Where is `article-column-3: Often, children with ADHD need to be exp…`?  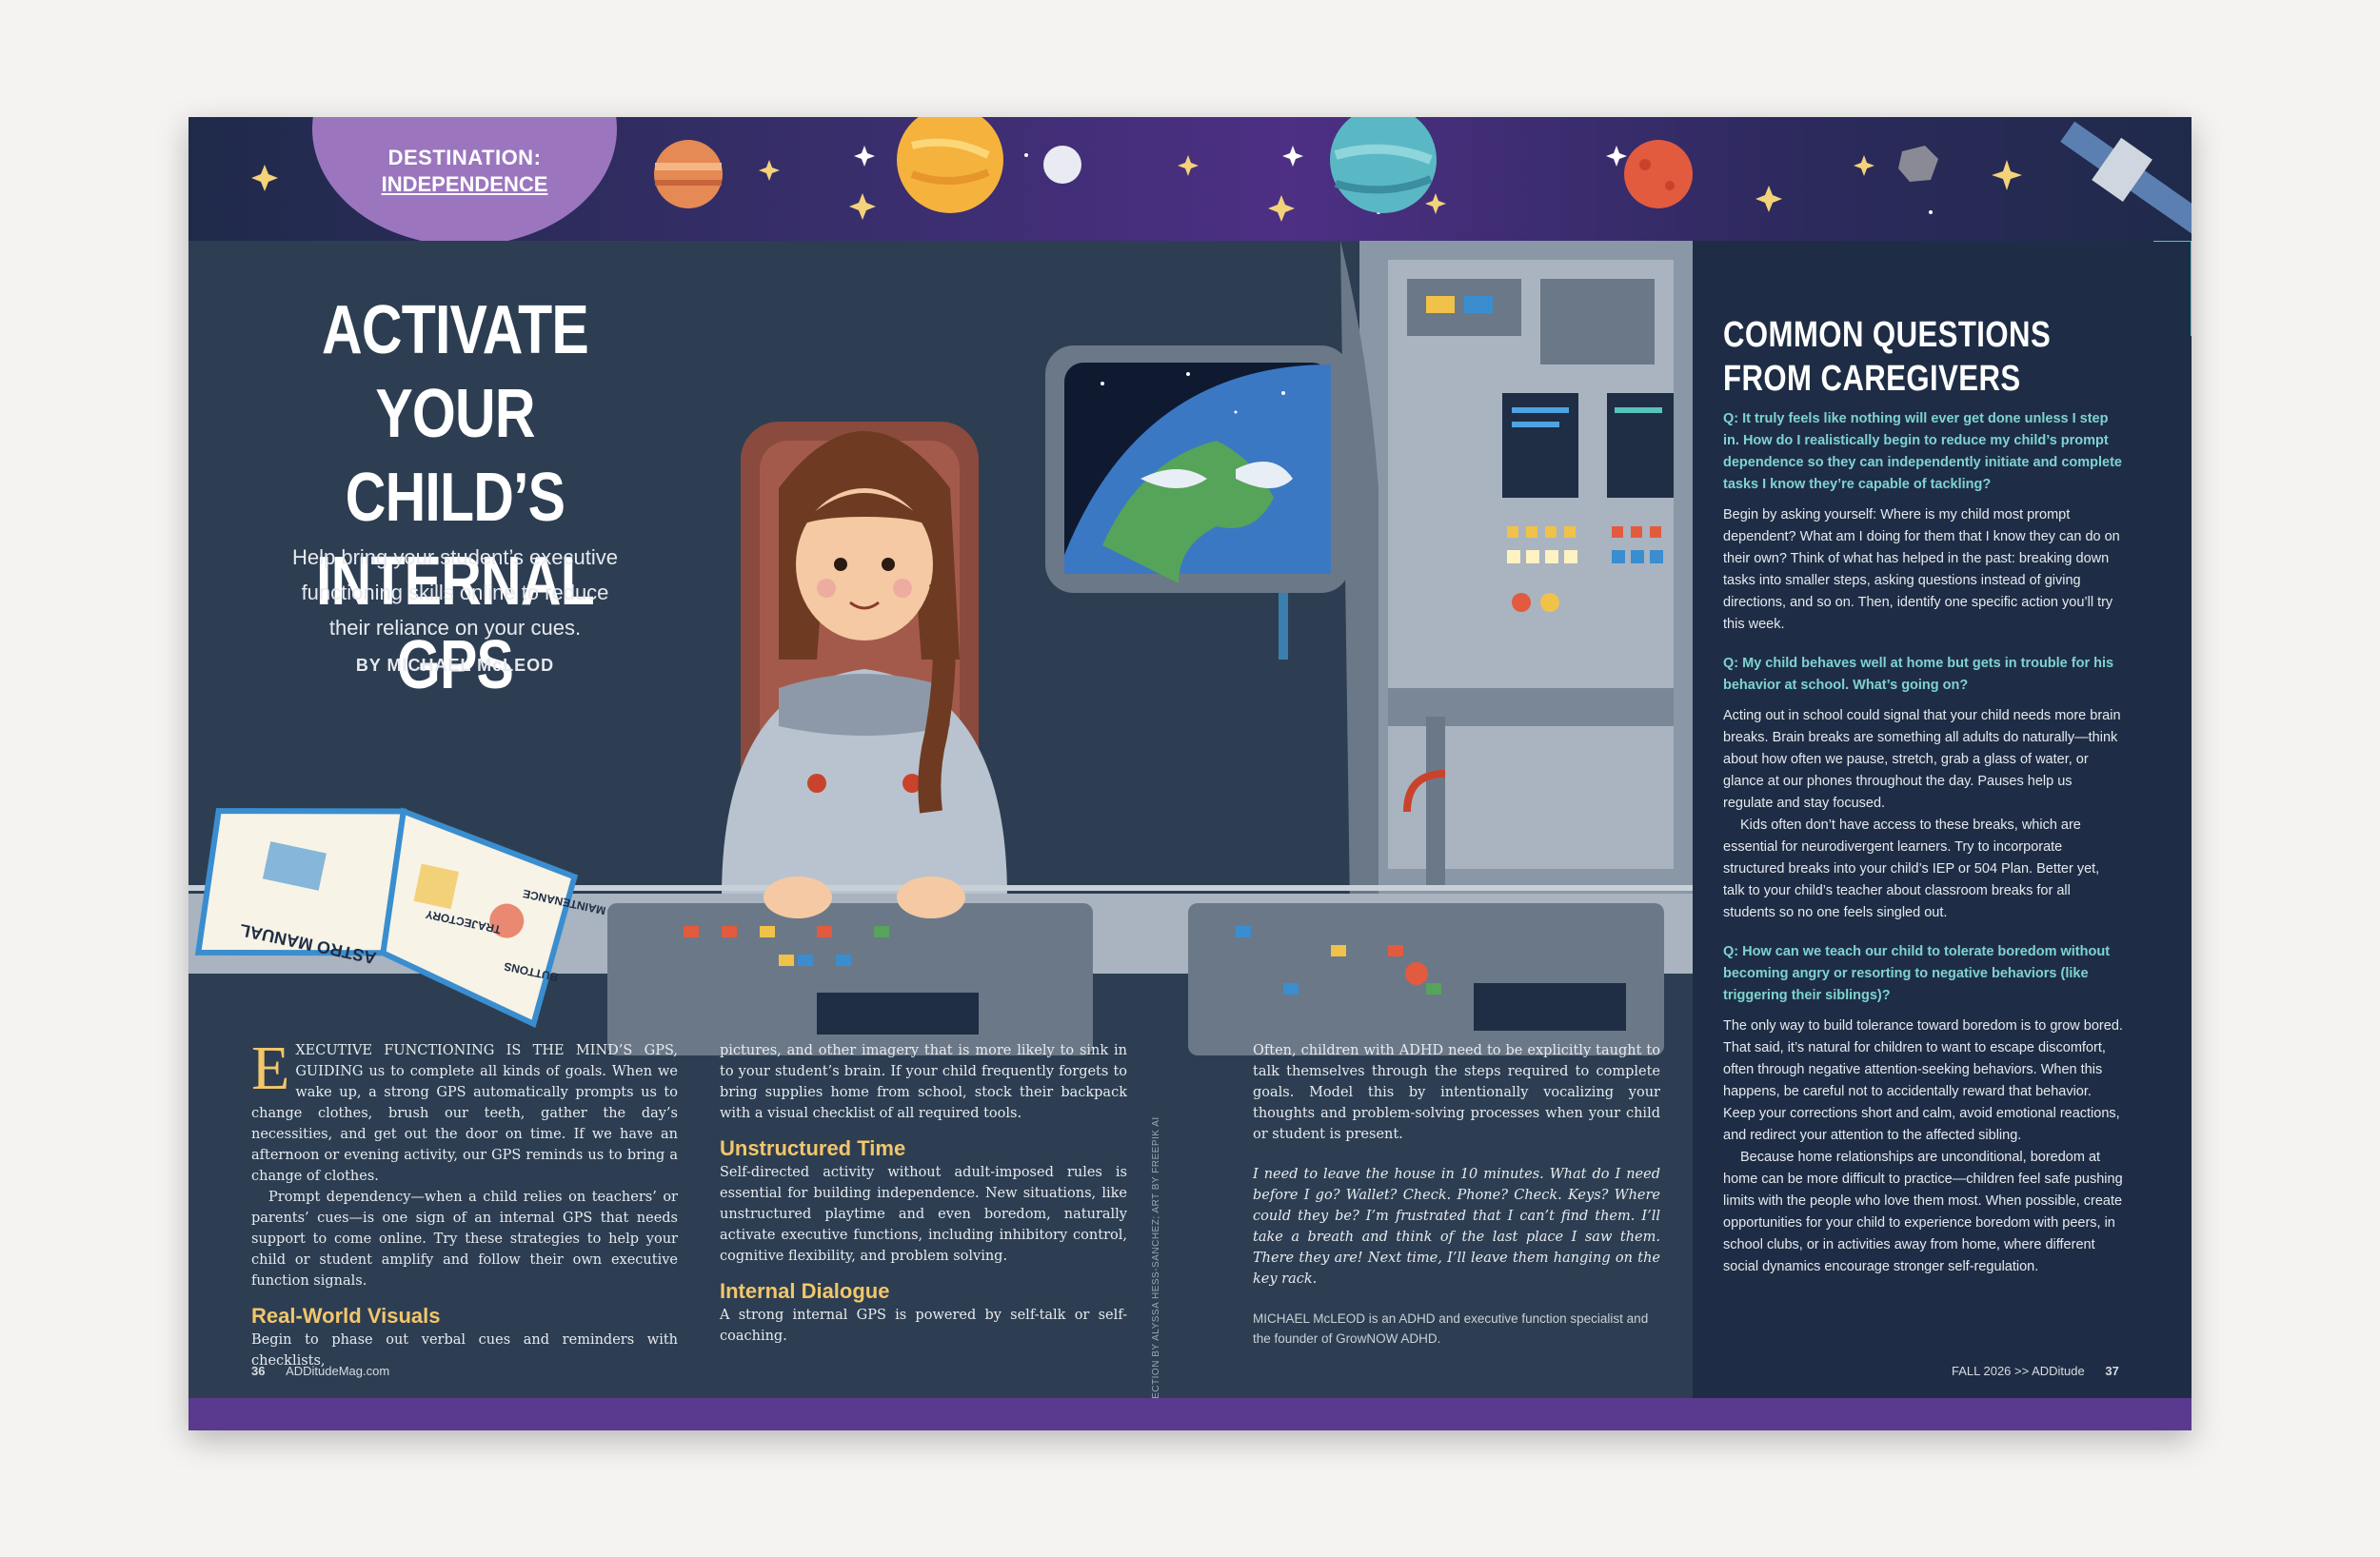 article-column-3: Often, children with ADHD need to be exp… is located at coordinates (1456, 1194).